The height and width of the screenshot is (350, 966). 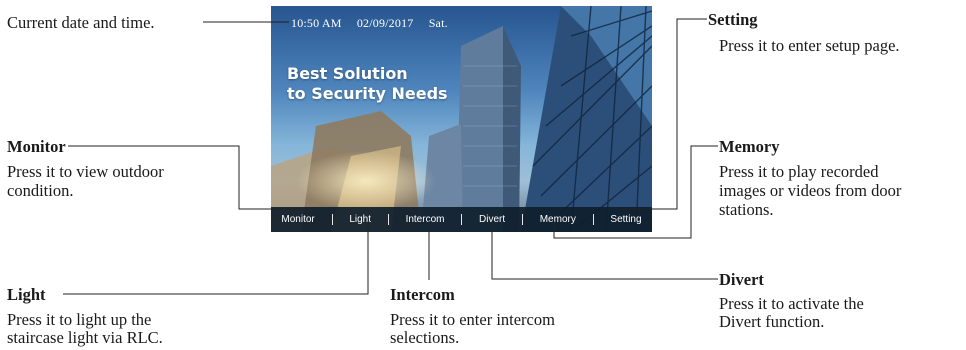 I want to click on setting-title: Setting, so click(x=733, y=19).